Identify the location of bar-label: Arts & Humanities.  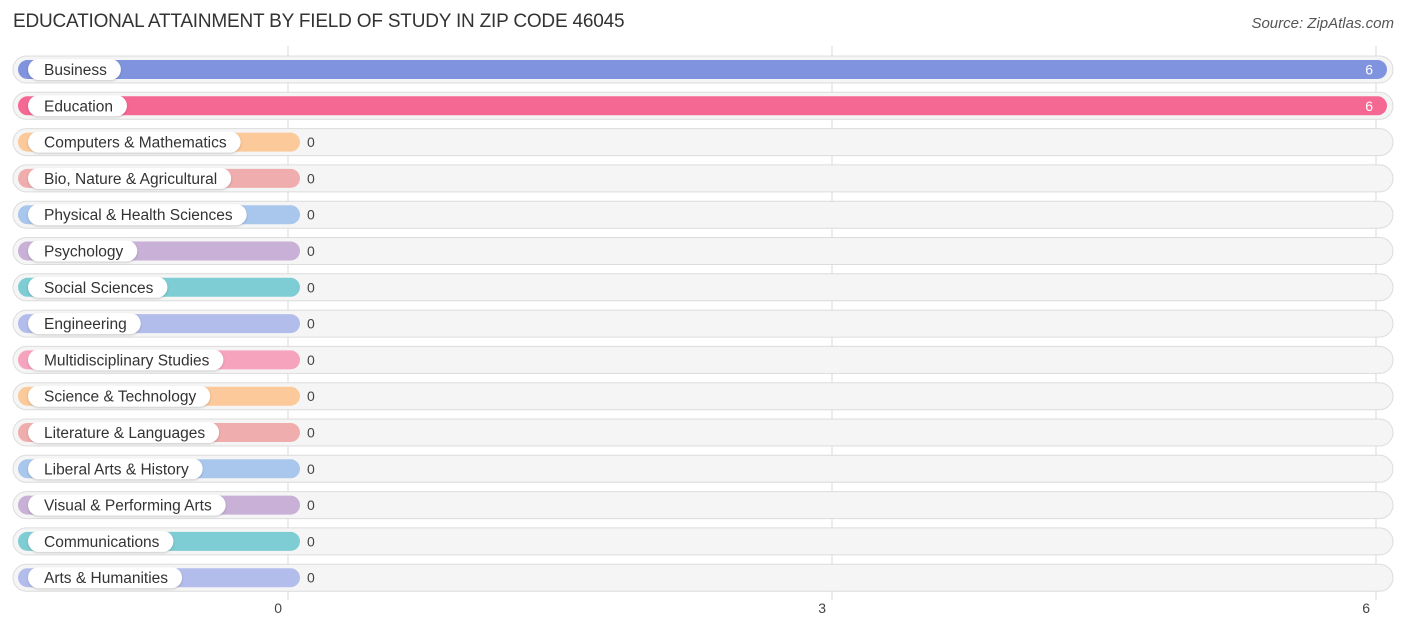
(106, 578).